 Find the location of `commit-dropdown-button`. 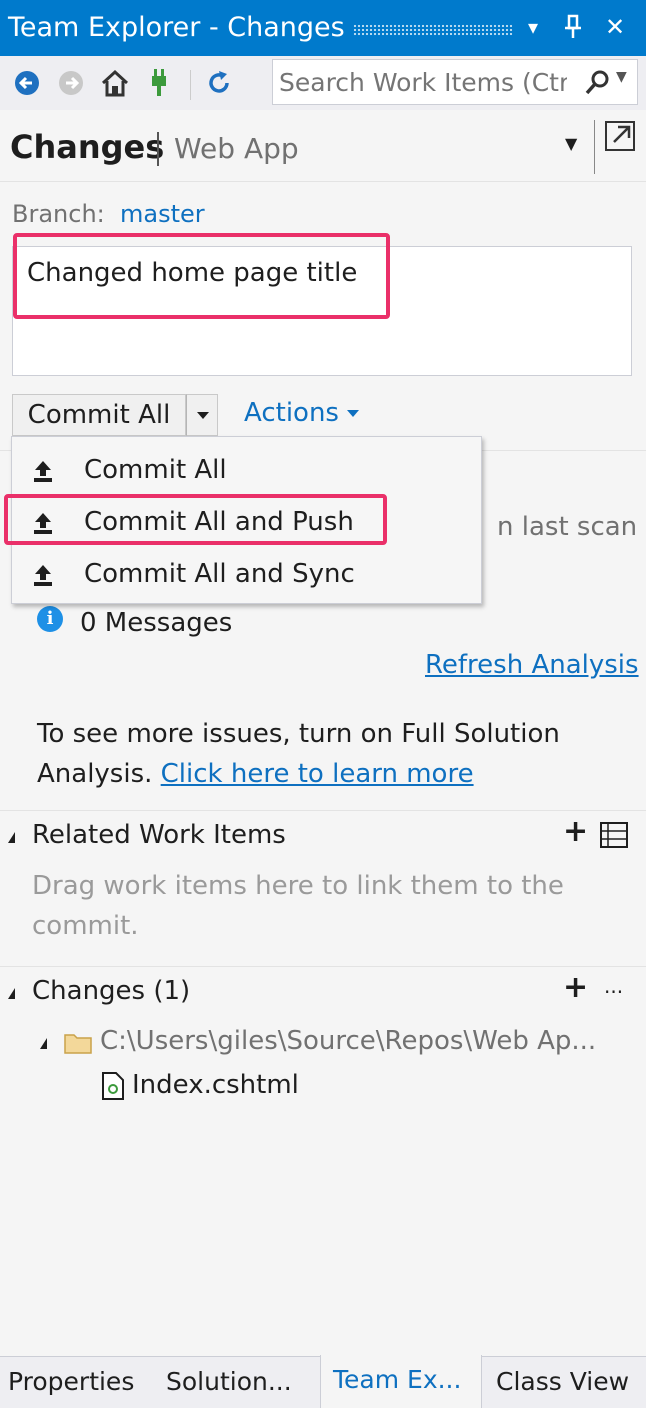

commit-dropdown-button is located at coordinates (202, 415).